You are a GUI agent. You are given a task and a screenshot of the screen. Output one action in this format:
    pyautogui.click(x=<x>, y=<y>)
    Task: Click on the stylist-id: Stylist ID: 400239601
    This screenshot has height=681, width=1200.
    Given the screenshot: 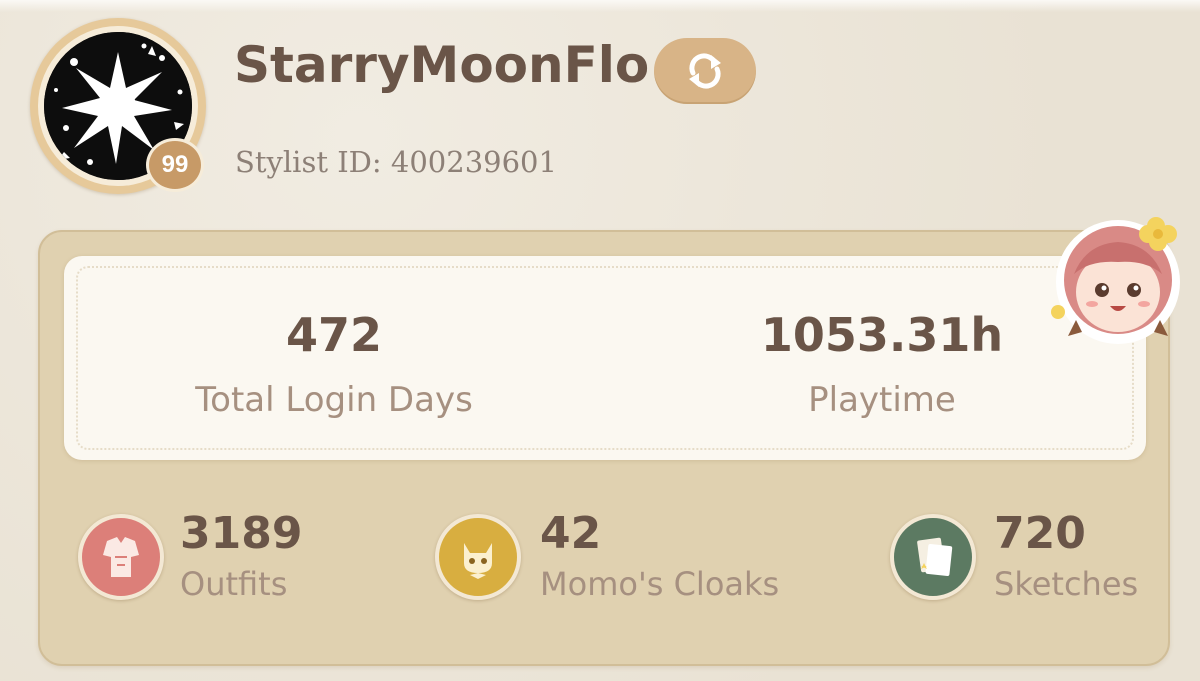 What is the action you would take?
    pyautogui.click(x=396, y=162)
    